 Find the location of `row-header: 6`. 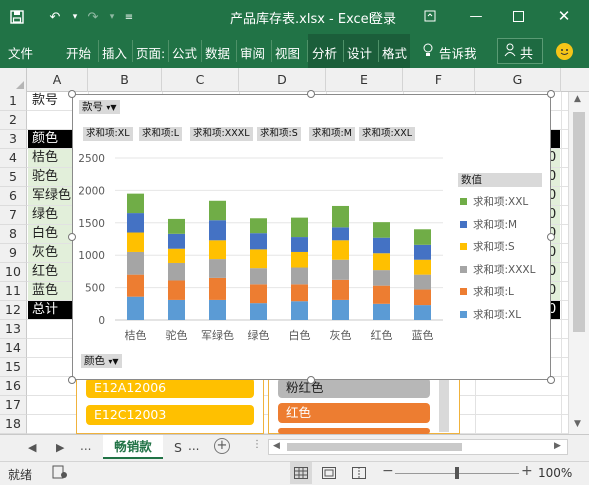

row-header: 6 is located at coordinates (13, 196).